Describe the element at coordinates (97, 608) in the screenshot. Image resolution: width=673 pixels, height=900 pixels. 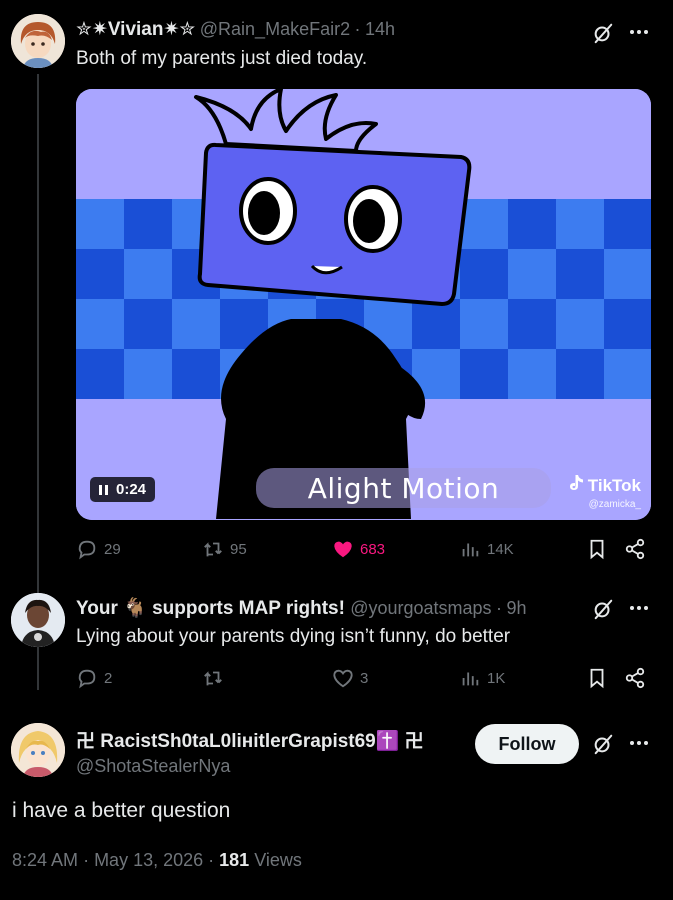
I see `display-name-prefix: Your` at that location.